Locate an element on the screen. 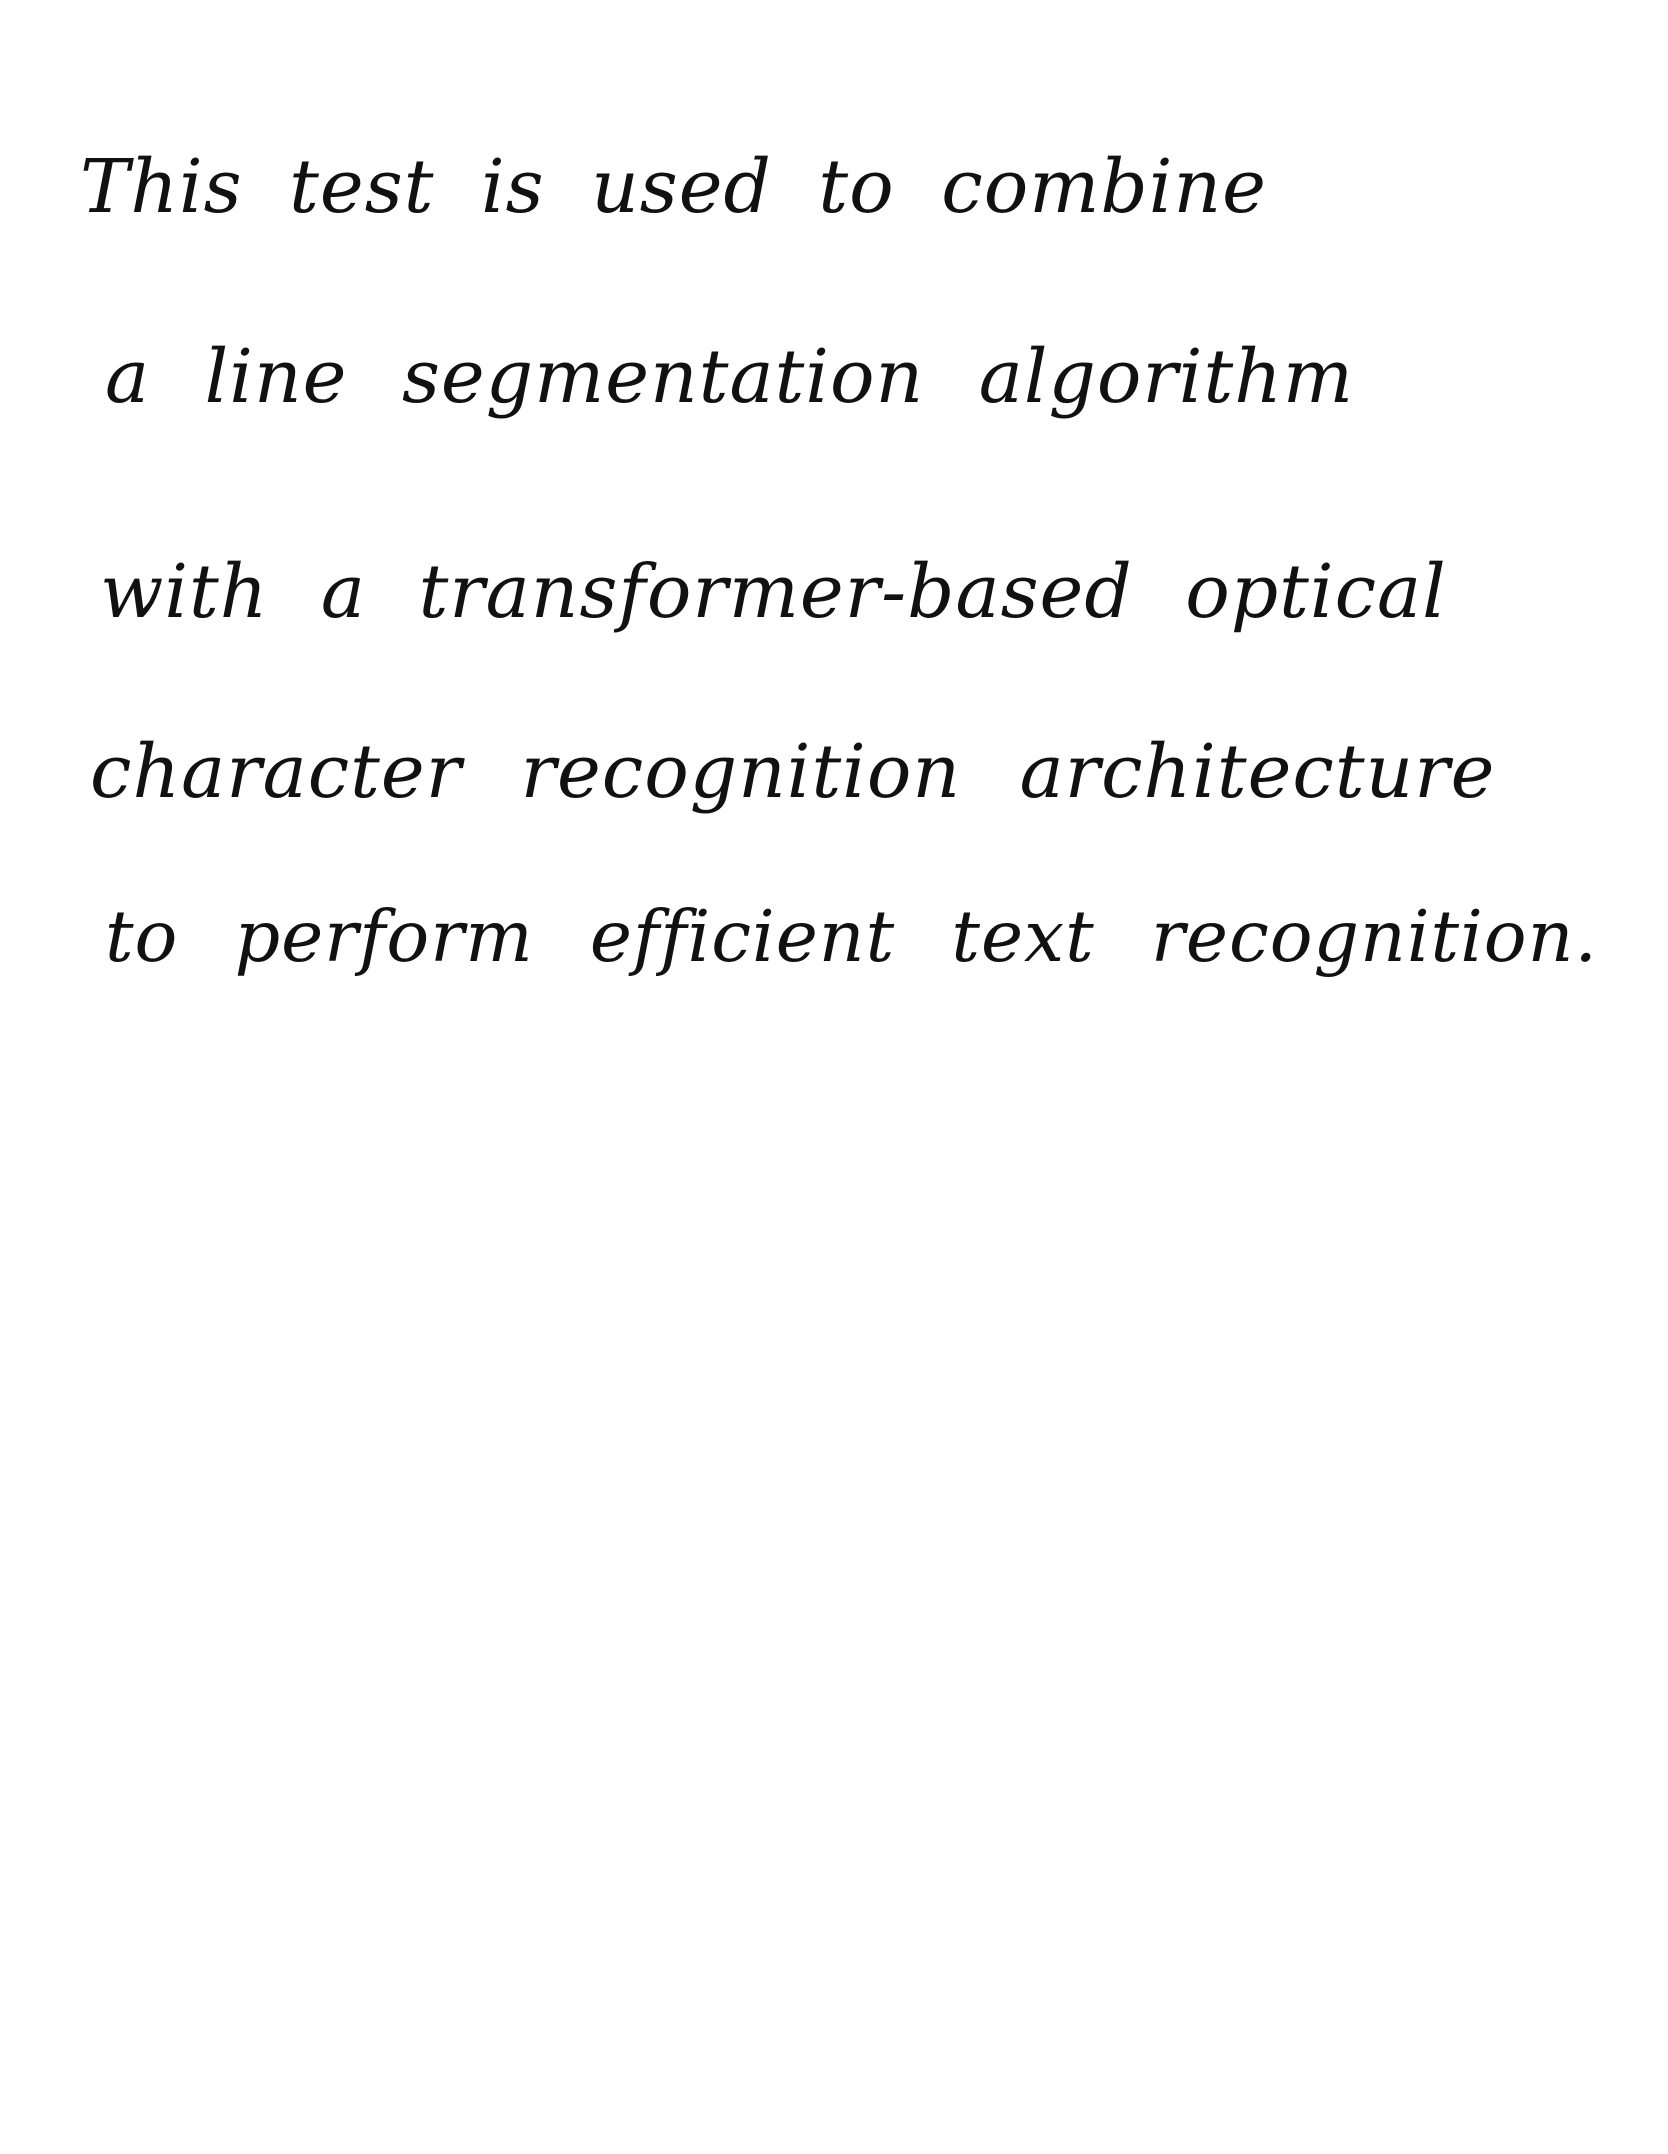 Image resolution: width=1668 pixels, height=2154 pixels. handwritten-line-3: with a transformer-based optical is located at coordinates (773, 592).